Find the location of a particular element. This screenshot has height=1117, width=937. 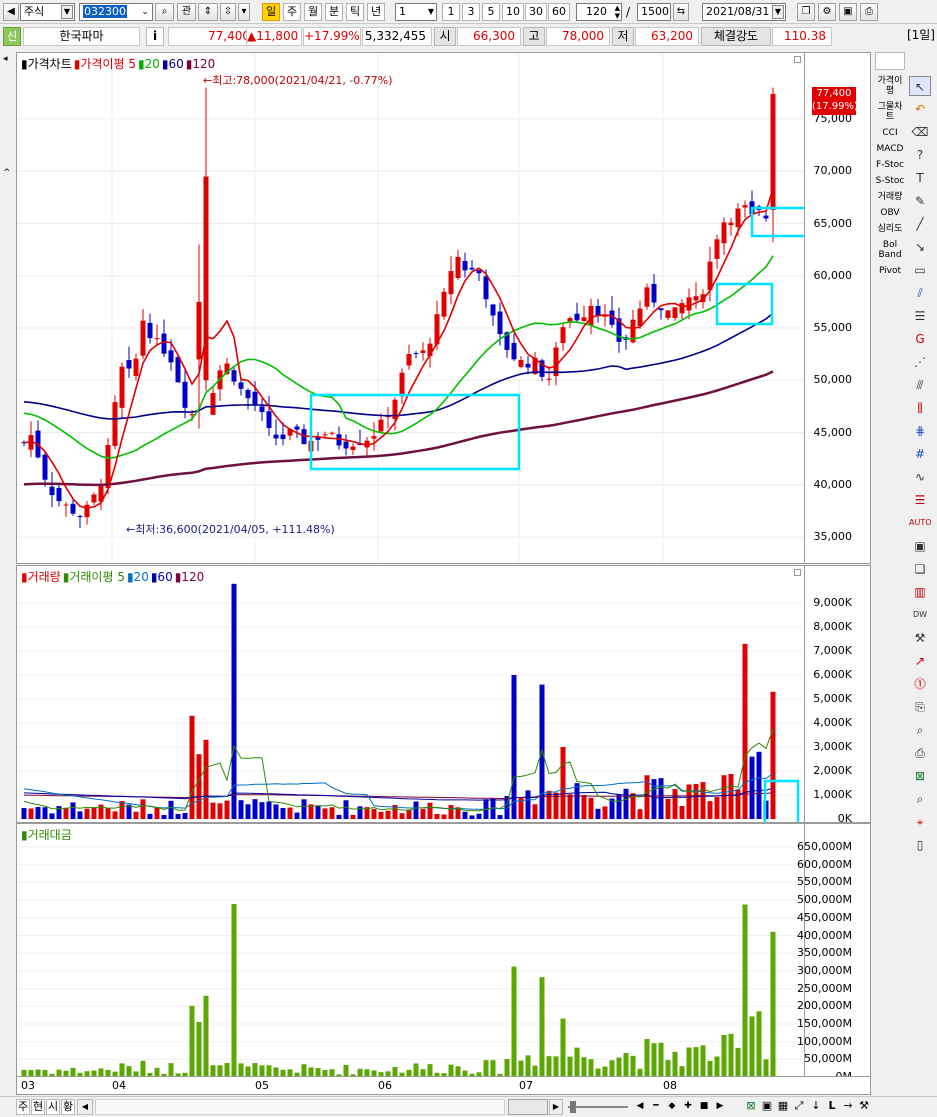

line-tool-icon: ╱ is located at coordinates (920, 224).